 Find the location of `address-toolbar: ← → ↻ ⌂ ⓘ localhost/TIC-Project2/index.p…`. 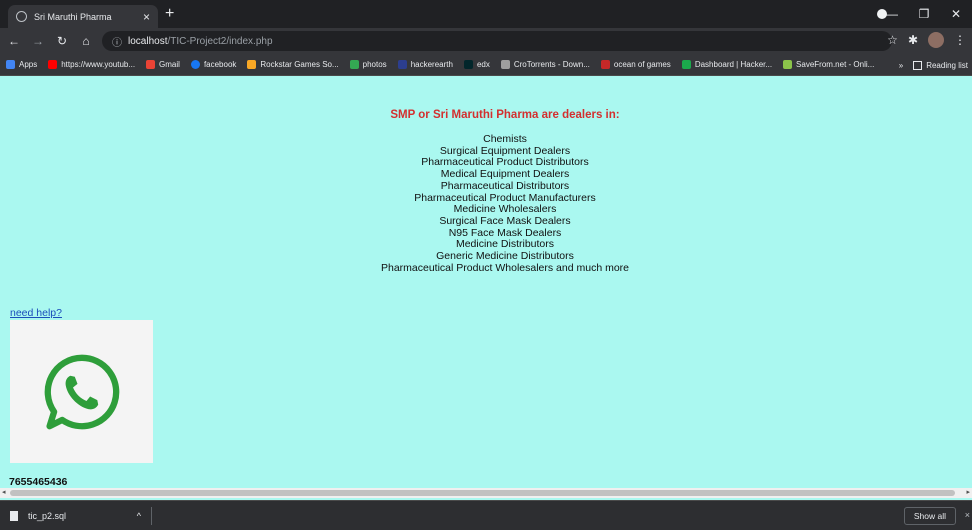

address-toolbar: ← → ↻ ⌂ ⓘ localhost/TIC-Project2/index.p… is located at coordinates (486, 41).